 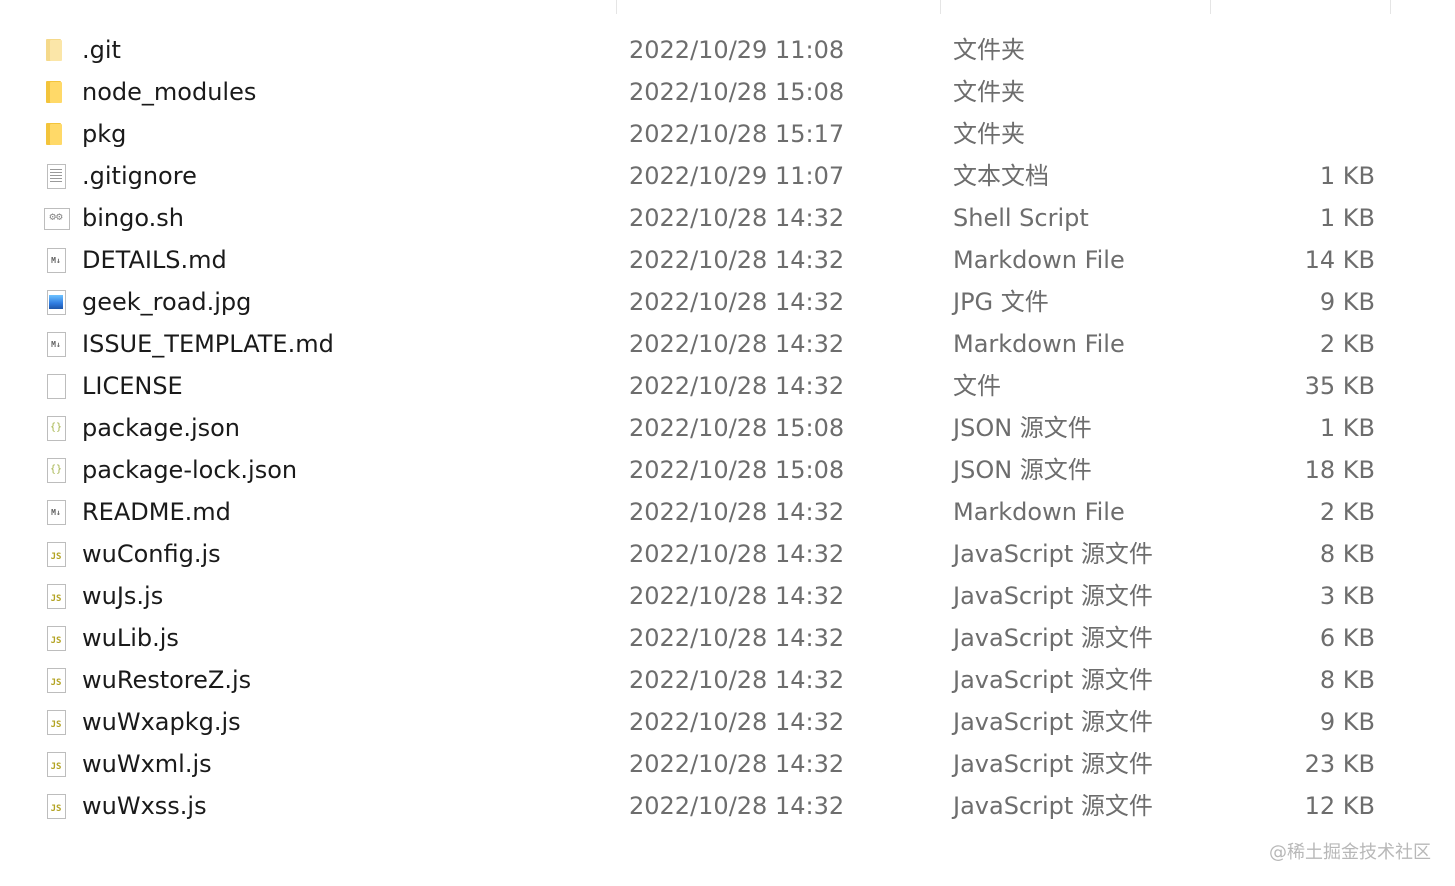 What do you see at coordinates (190, 470) in the screenshot?
I see `file-name: package-lock.json` at bounding box center [190, 470].